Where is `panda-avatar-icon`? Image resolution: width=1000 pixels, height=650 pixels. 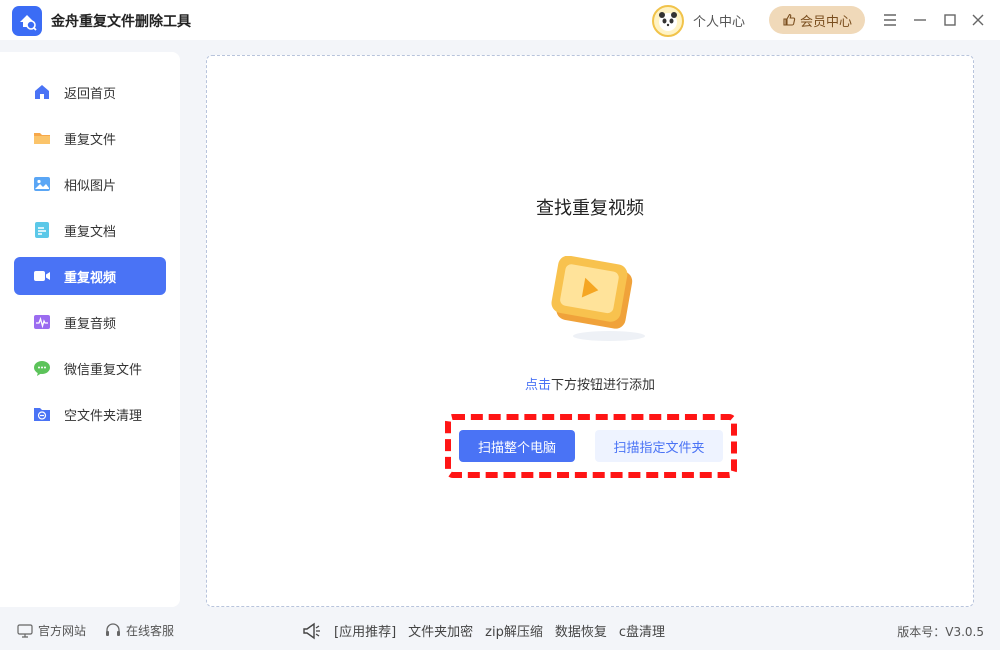 panda-avatar-icon is located at coordinates (668, 21).